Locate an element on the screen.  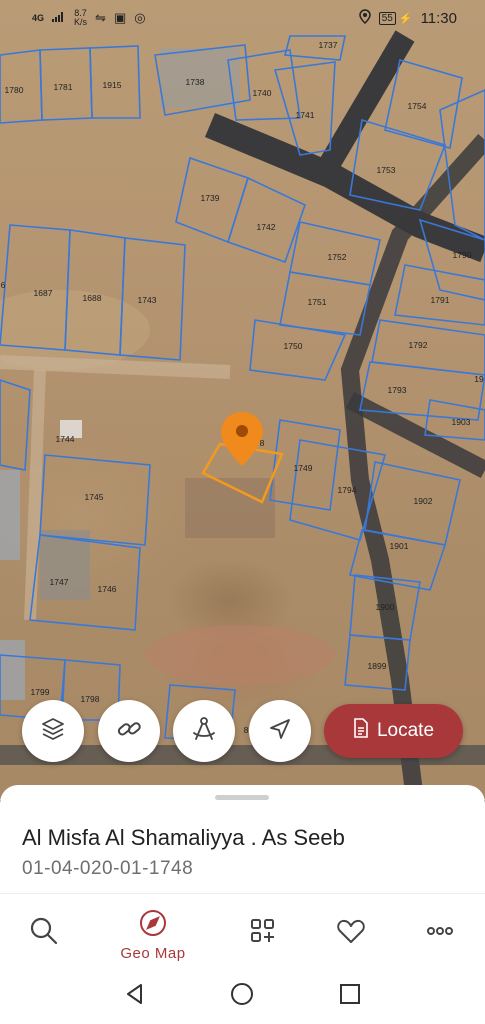
parcel-label: 1740 is located at coordinates (262, 93).